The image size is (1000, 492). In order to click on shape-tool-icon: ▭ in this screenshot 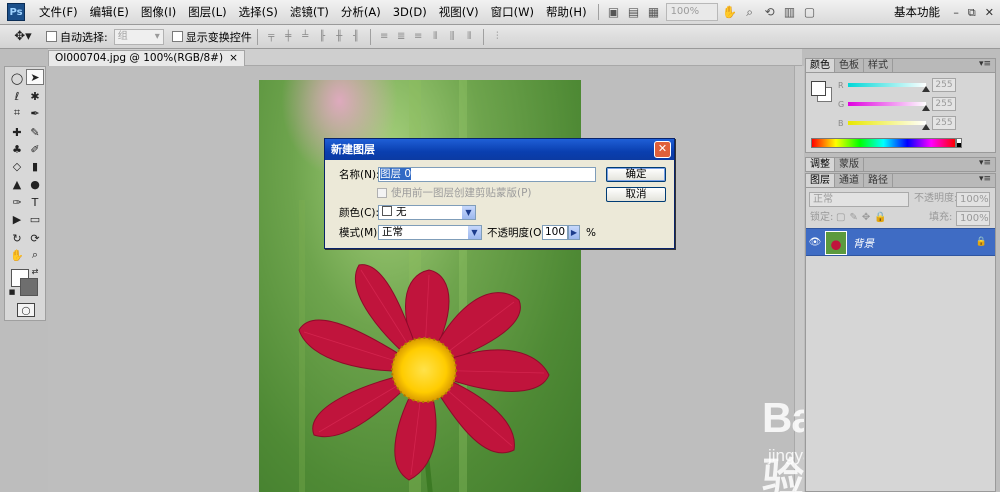, I will do `click(35, 219)`.